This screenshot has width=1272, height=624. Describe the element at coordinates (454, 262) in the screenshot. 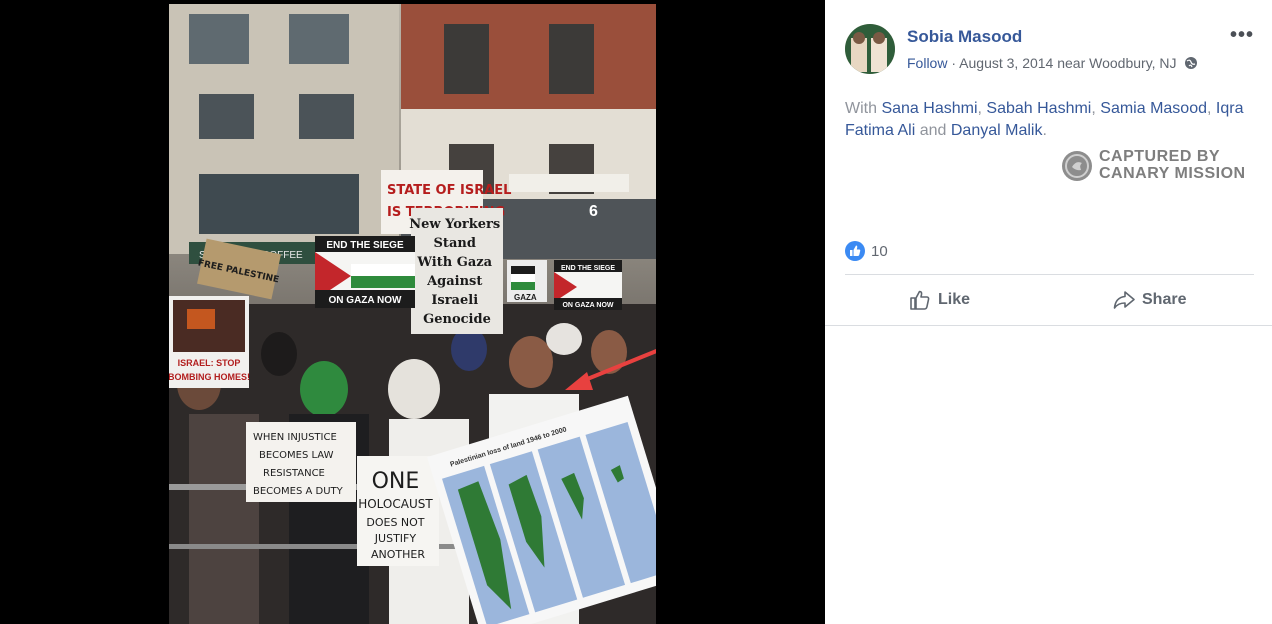

I see `sign-nyc-line3: With Gaza` at that location.